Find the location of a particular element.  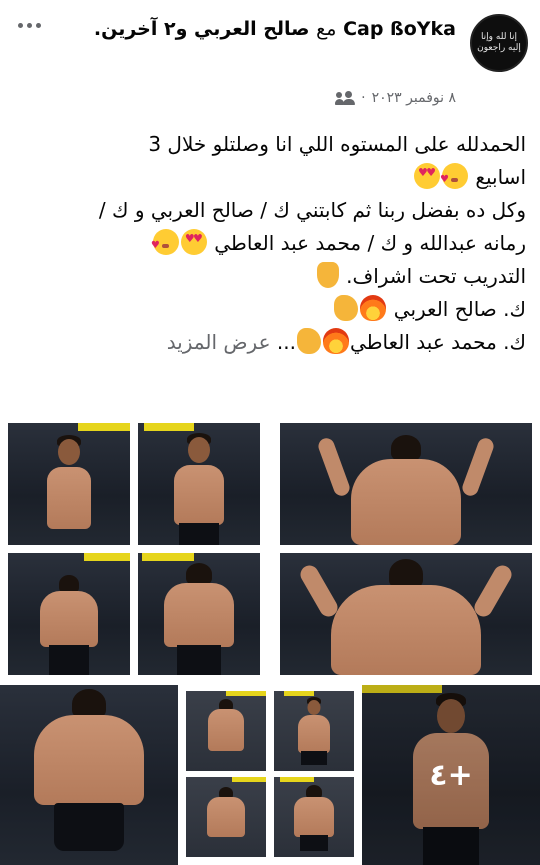

others-link: و٢ آخرين. is located at coordinates (141, 29).